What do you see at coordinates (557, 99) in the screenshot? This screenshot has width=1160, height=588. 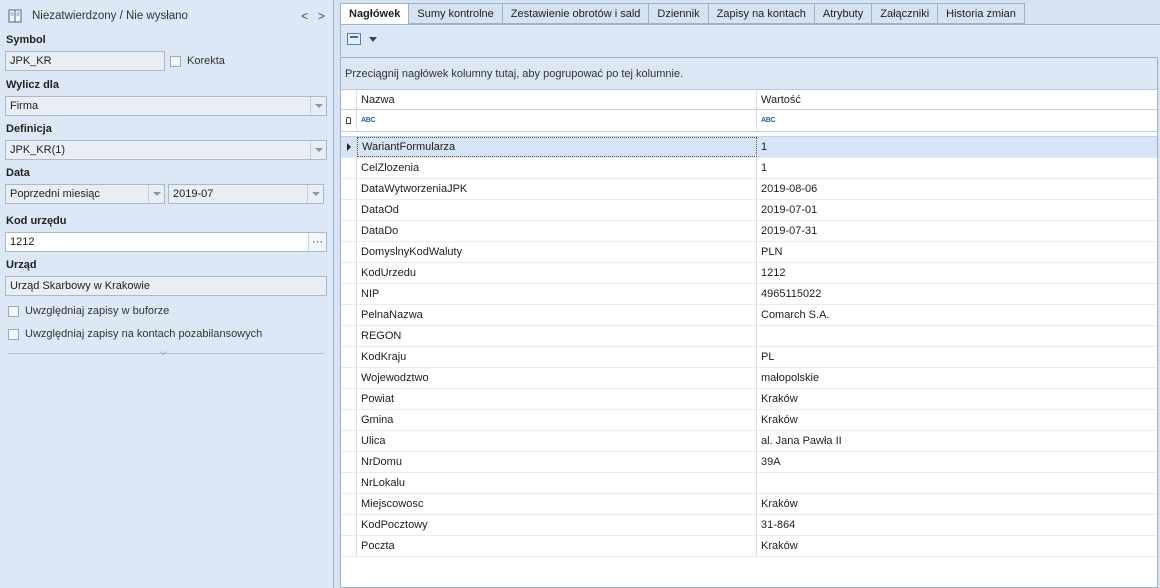 I see `column-header-nazwa: Nazwa` at bounding box center [557, 99].